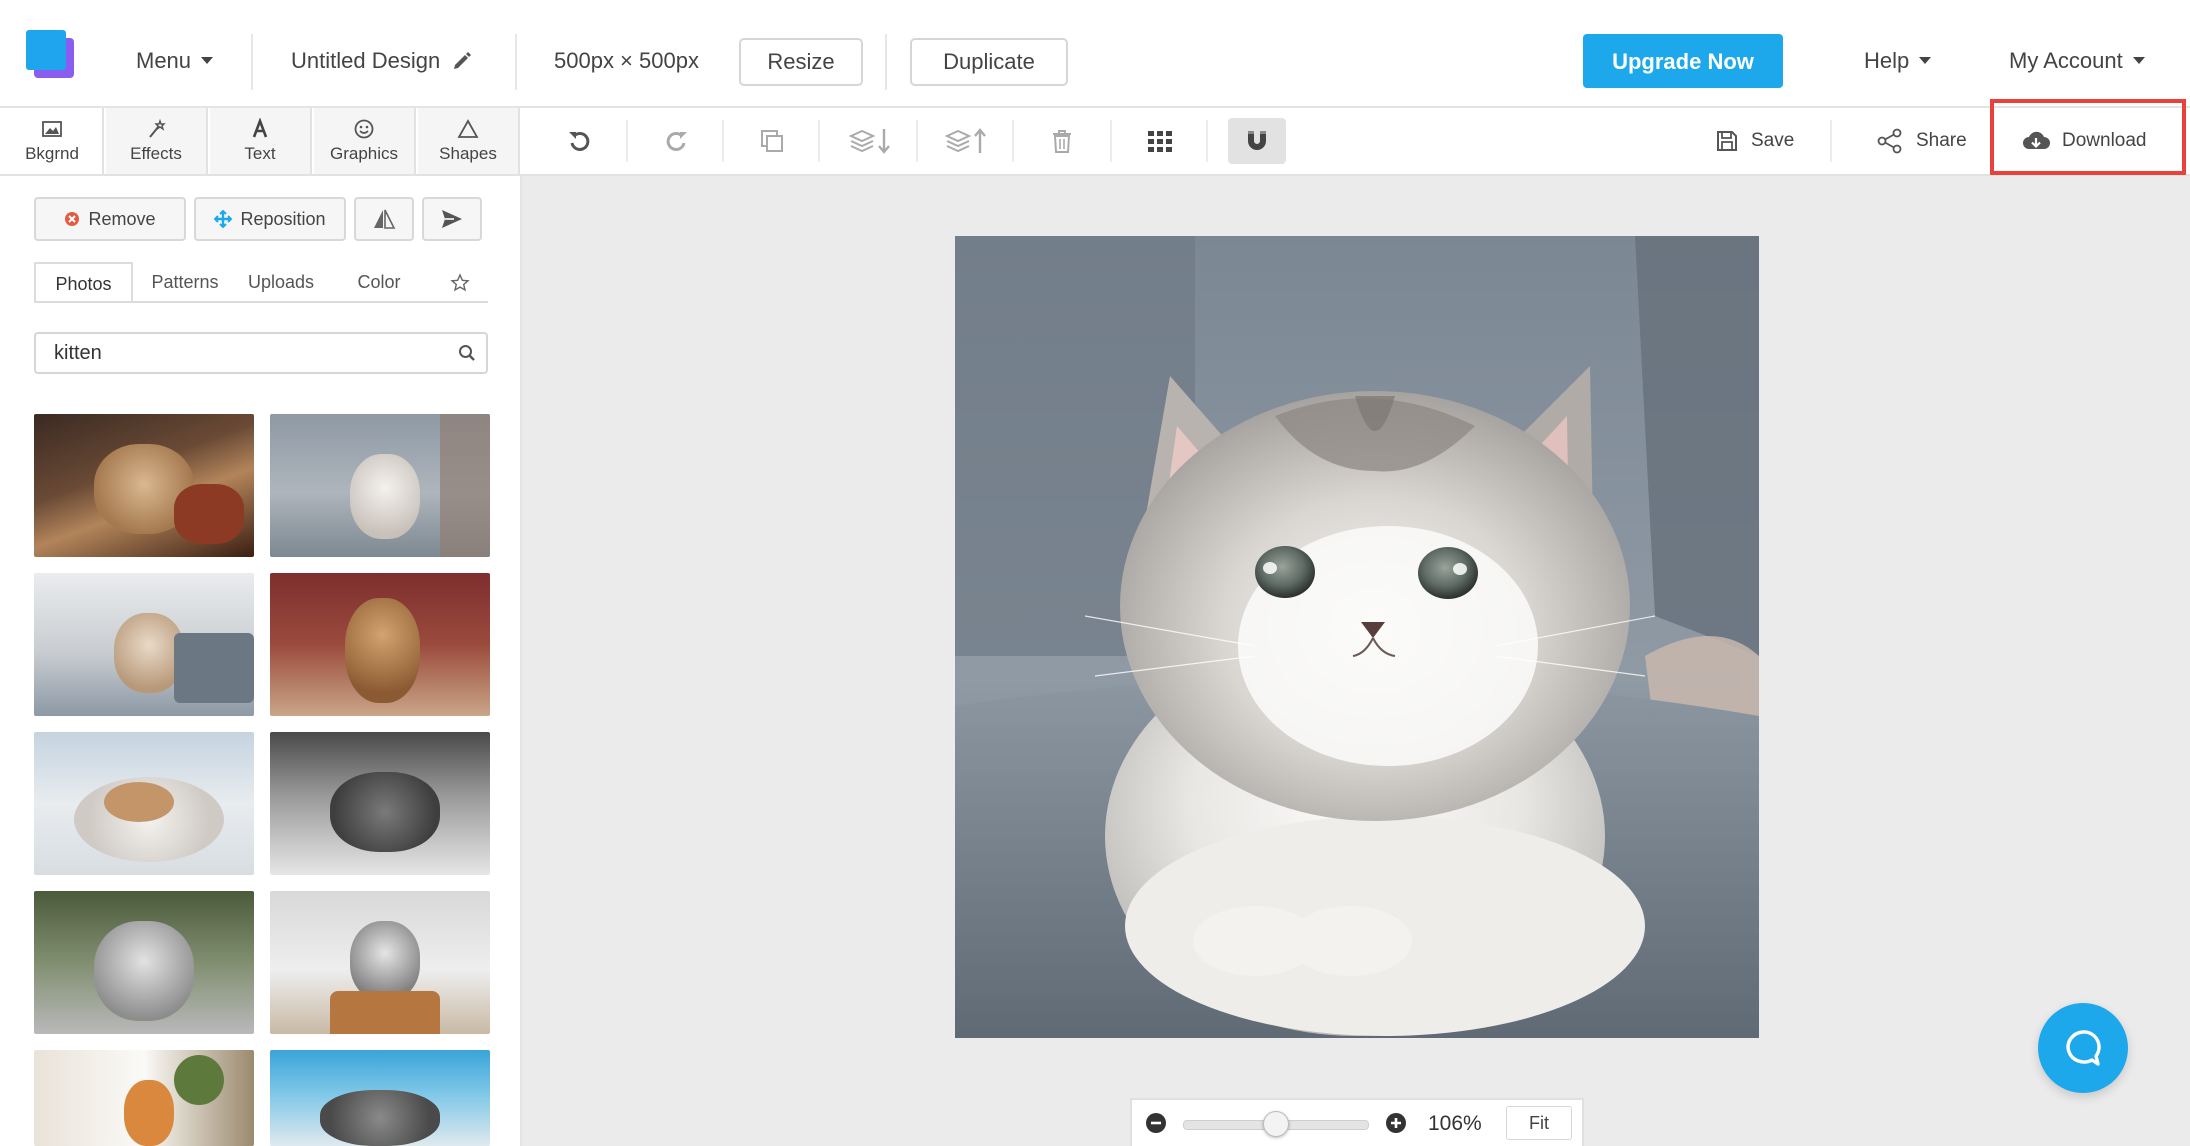 This screenshot has height=1146, width=2190. Describe the element at coordinates (1396, 1123) in the screenshot. I see `zoom-in-icon` at that location.